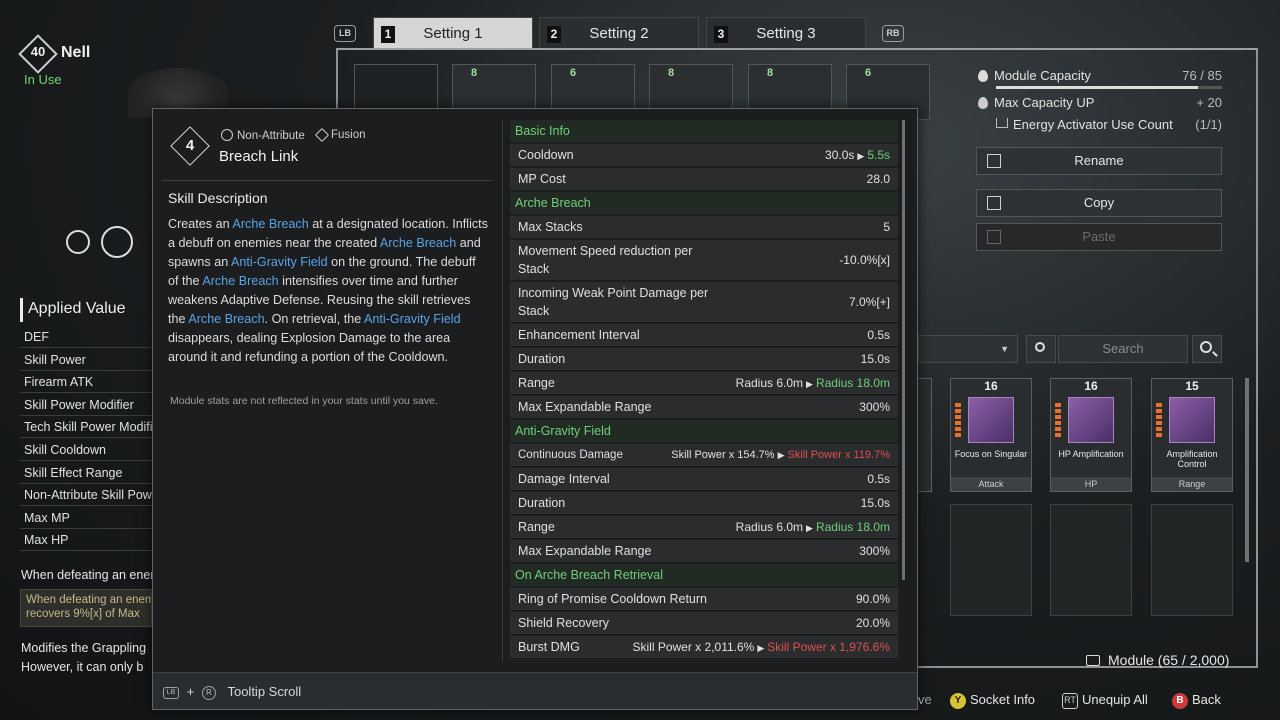 The width and height of the screenshot is (1280, 720). I want to click on applied-row: DEF, so click(86, 337).